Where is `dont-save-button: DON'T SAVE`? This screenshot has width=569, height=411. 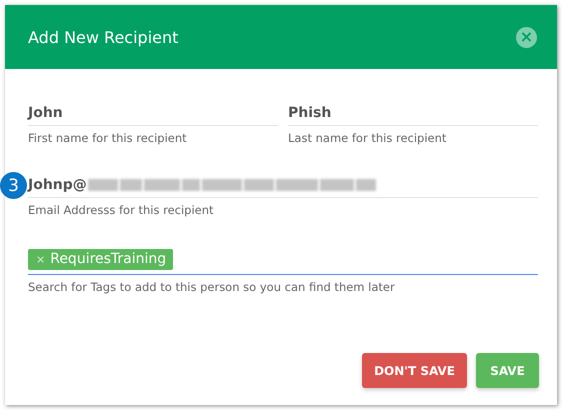 dont-save-button: DON'T SAVE is located at coordinates (414, 370).